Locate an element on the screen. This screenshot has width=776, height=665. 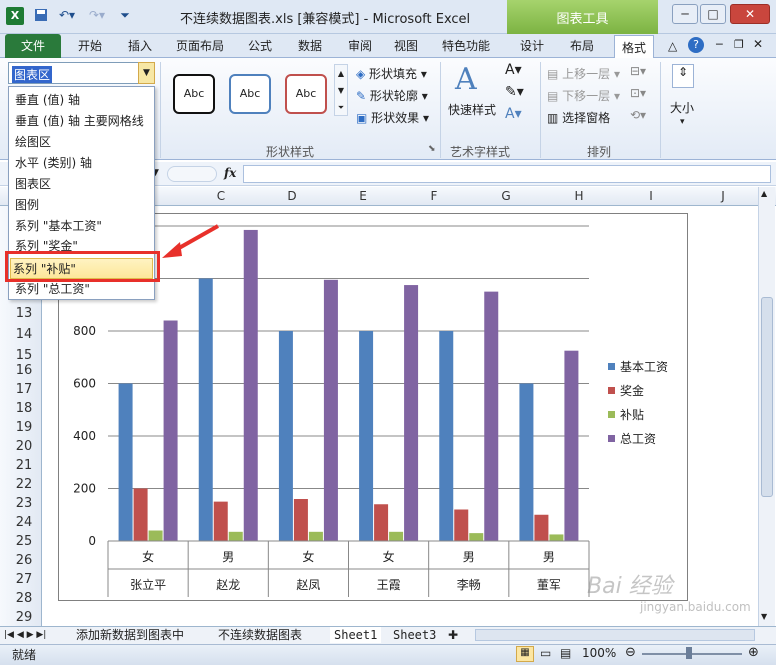
size-button: 大小 is located at coordinates (682, 107).